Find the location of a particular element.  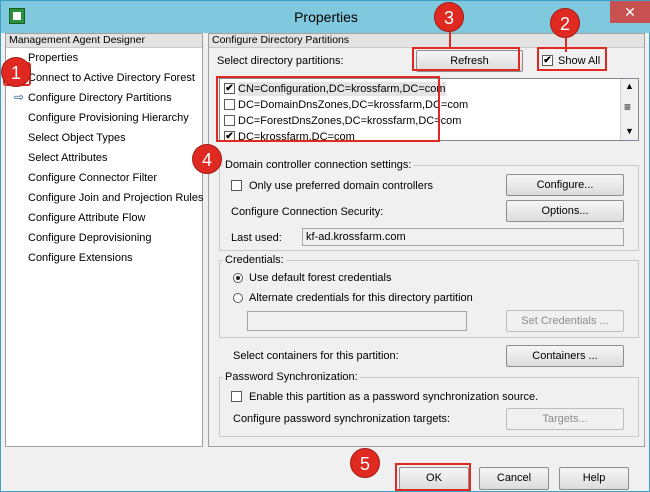

scroll-up-icon: ▲ is located at coordinates (629, 86).